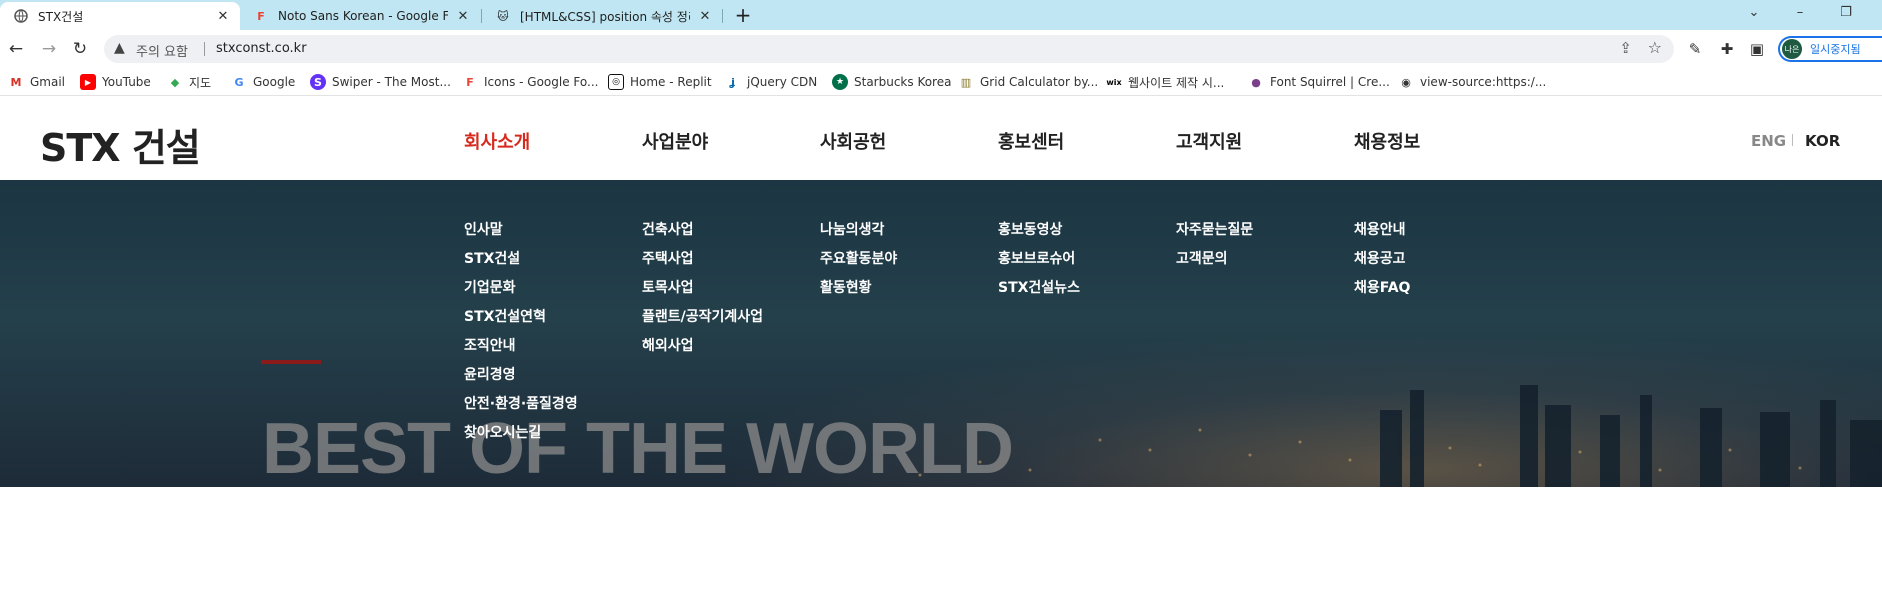 Image resolution: width=1882 pixels, height=593 pixels. I want to click on bookmark-label: Starbucks Korea, so click(903, 82).